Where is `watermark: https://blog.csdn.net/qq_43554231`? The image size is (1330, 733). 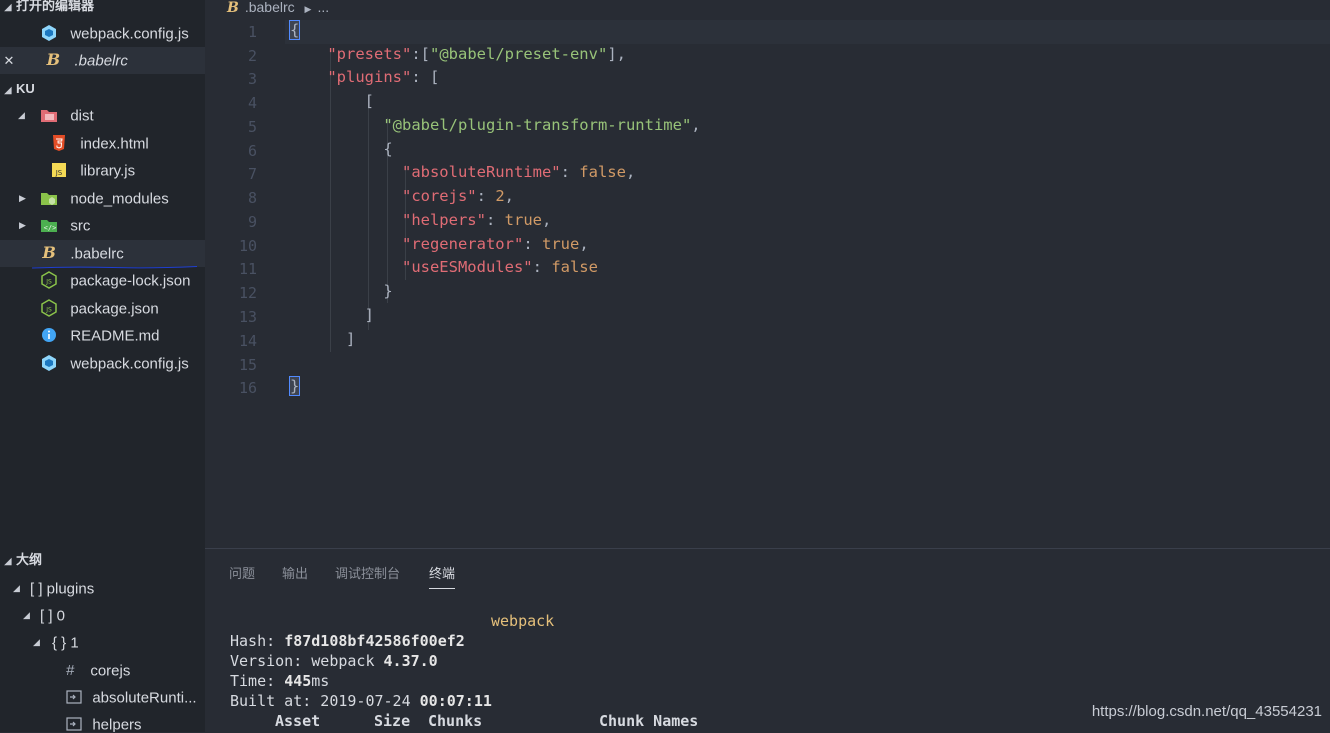 watermark: https://blog.csdn.net/qq_43554231 is located at coordinates (1206, 711).